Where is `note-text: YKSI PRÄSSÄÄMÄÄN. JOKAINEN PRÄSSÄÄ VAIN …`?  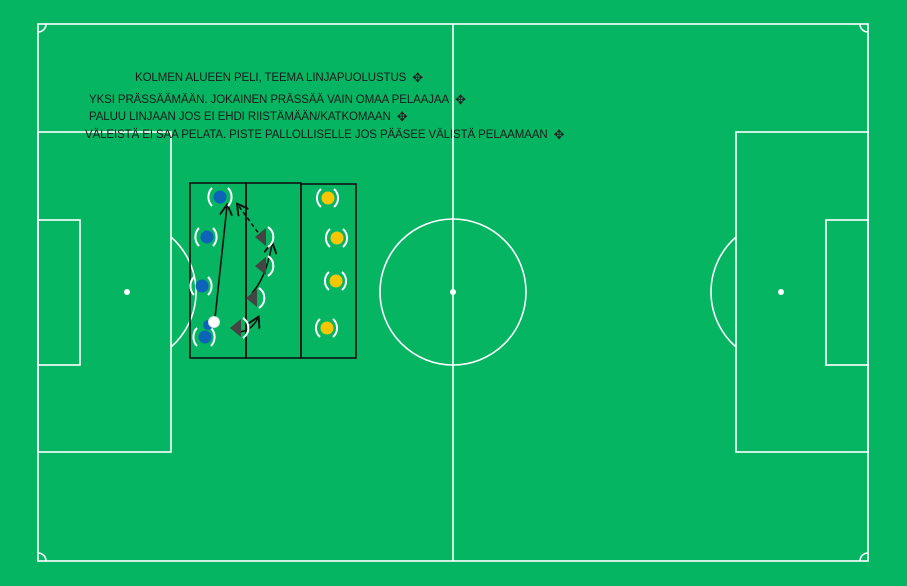
note-text: YKSI PRÄSSÄÄMÄÄN. JOKAINEN PRÄSSÄÄ VAIN … is located at coordinates (269, 100).